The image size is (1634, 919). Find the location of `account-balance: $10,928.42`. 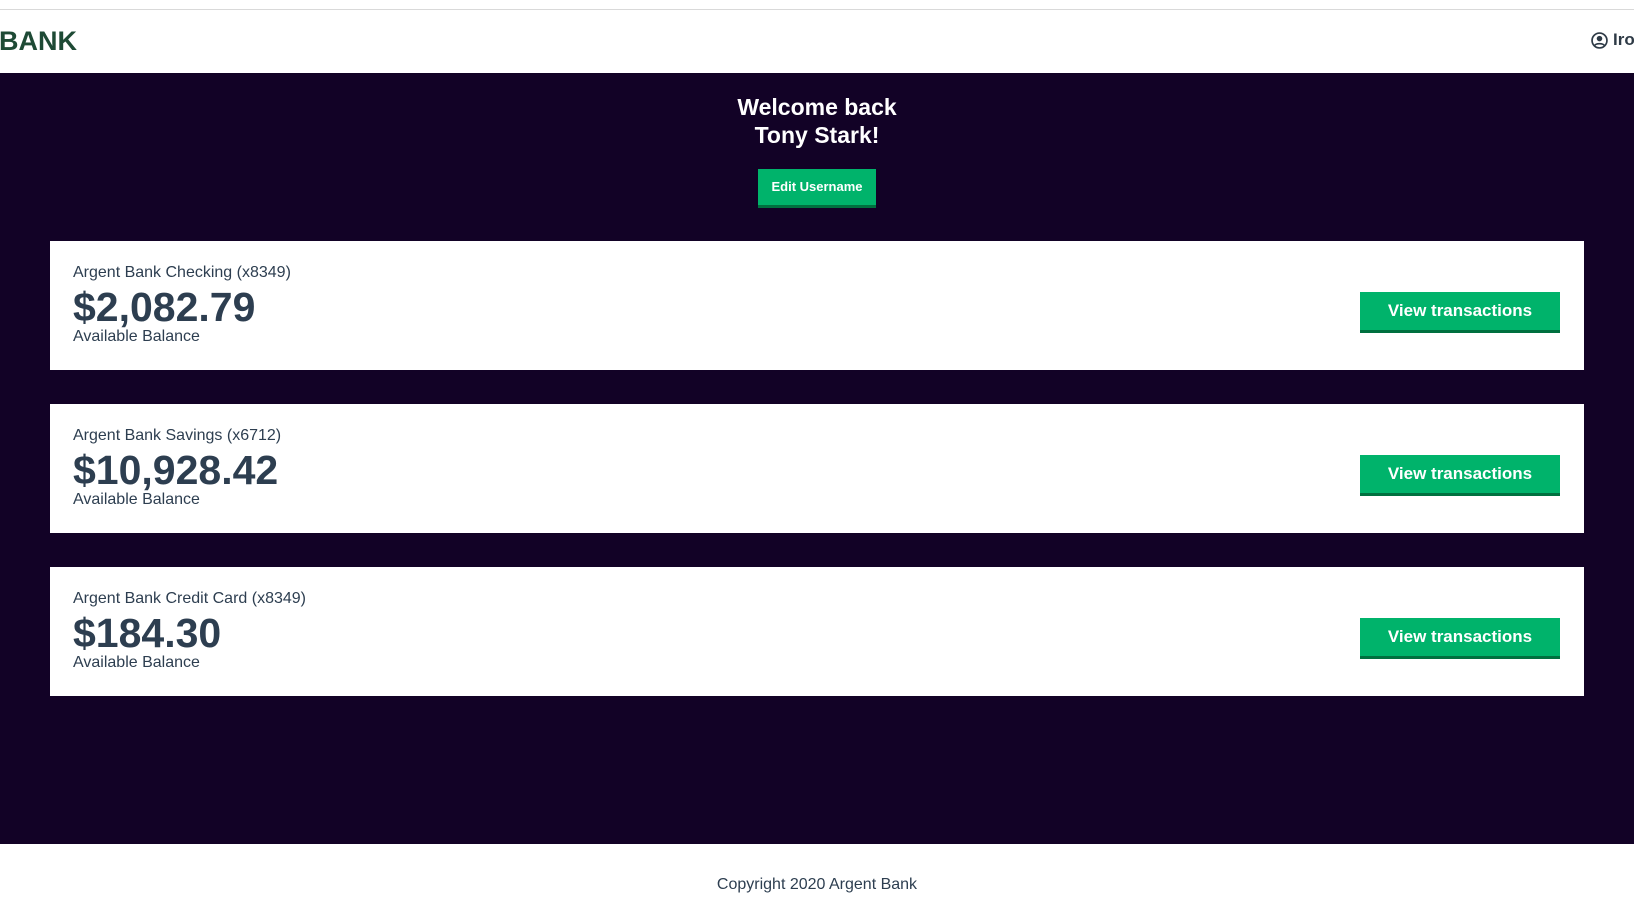

account-balance: $10,928.42 is located at coordinates (176, 470).